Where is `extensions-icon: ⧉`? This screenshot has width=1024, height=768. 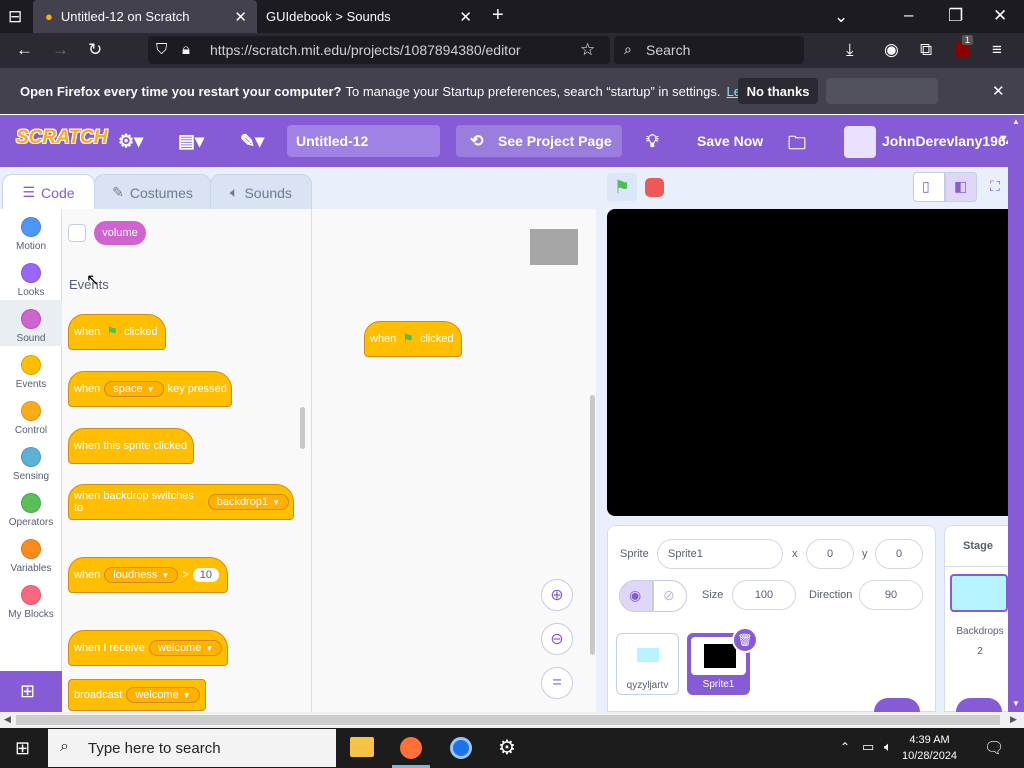 extensions-icon: ⧉ is located at coordinates (926, 49).